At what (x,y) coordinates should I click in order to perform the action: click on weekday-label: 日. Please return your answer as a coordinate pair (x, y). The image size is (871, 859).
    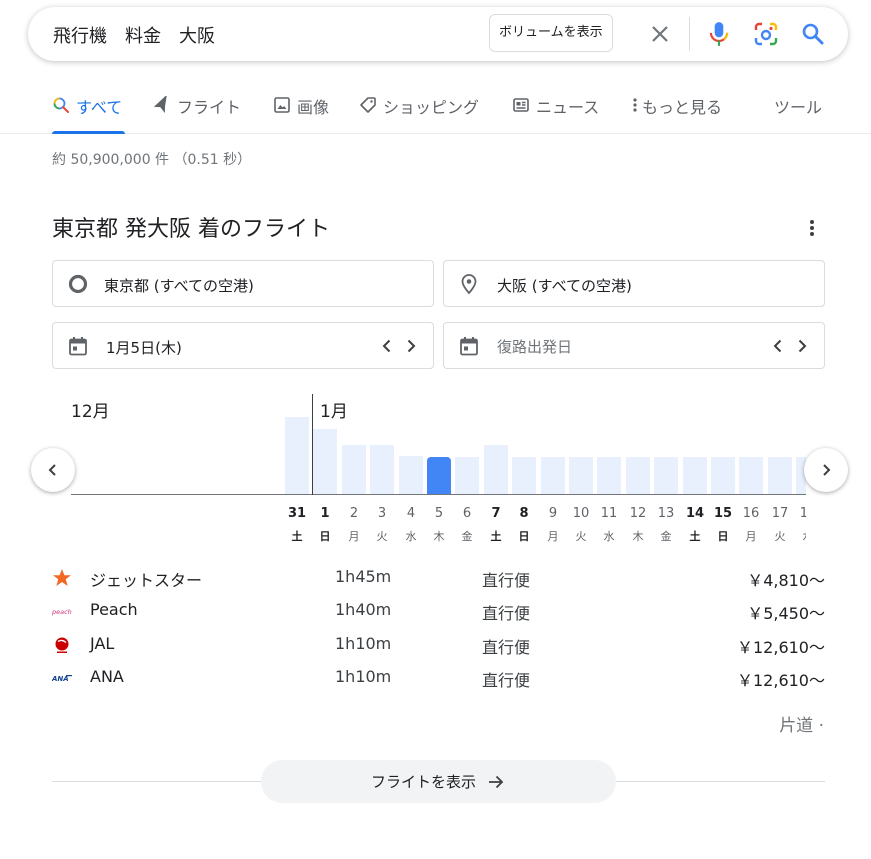
    Looking at the image, I should click on (723, 536).